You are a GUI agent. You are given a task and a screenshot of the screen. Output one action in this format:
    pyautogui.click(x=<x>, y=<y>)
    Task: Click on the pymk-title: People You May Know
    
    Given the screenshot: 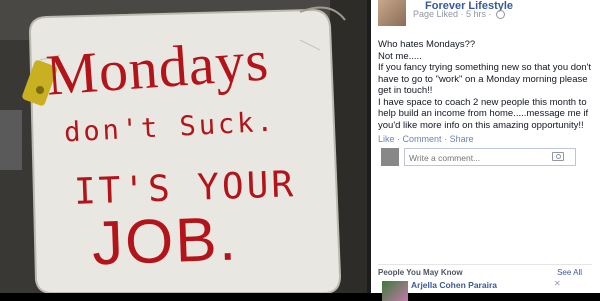 What is the action you would take?
    pyautogui.click(x=420, y=272)
    